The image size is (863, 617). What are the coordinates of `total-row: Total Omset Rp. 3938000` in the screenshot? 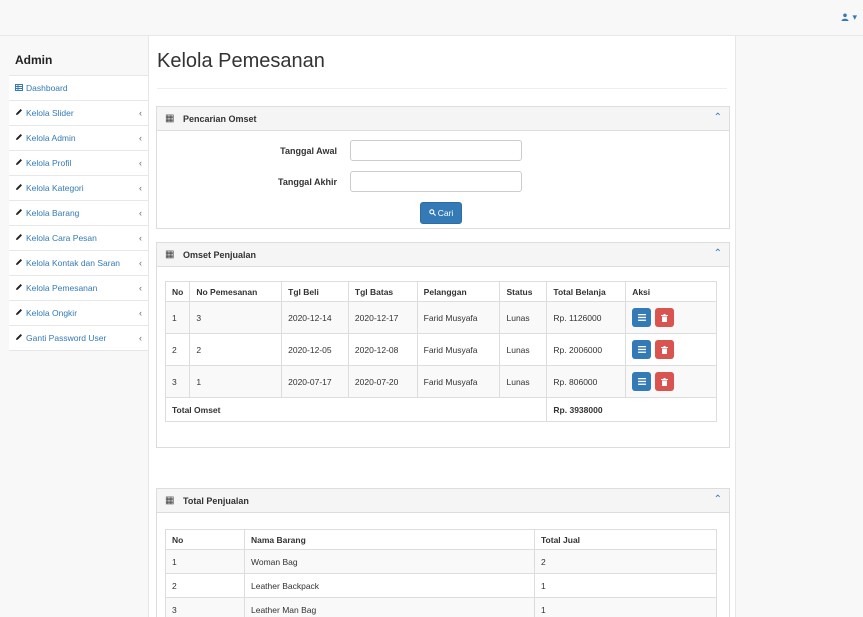 It's located at (440, 409).